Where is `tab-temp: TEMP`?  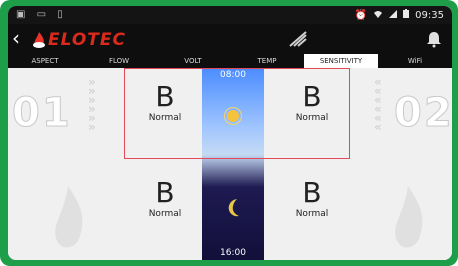
tab-temp: TEMP is located at coordinates (267, 61).